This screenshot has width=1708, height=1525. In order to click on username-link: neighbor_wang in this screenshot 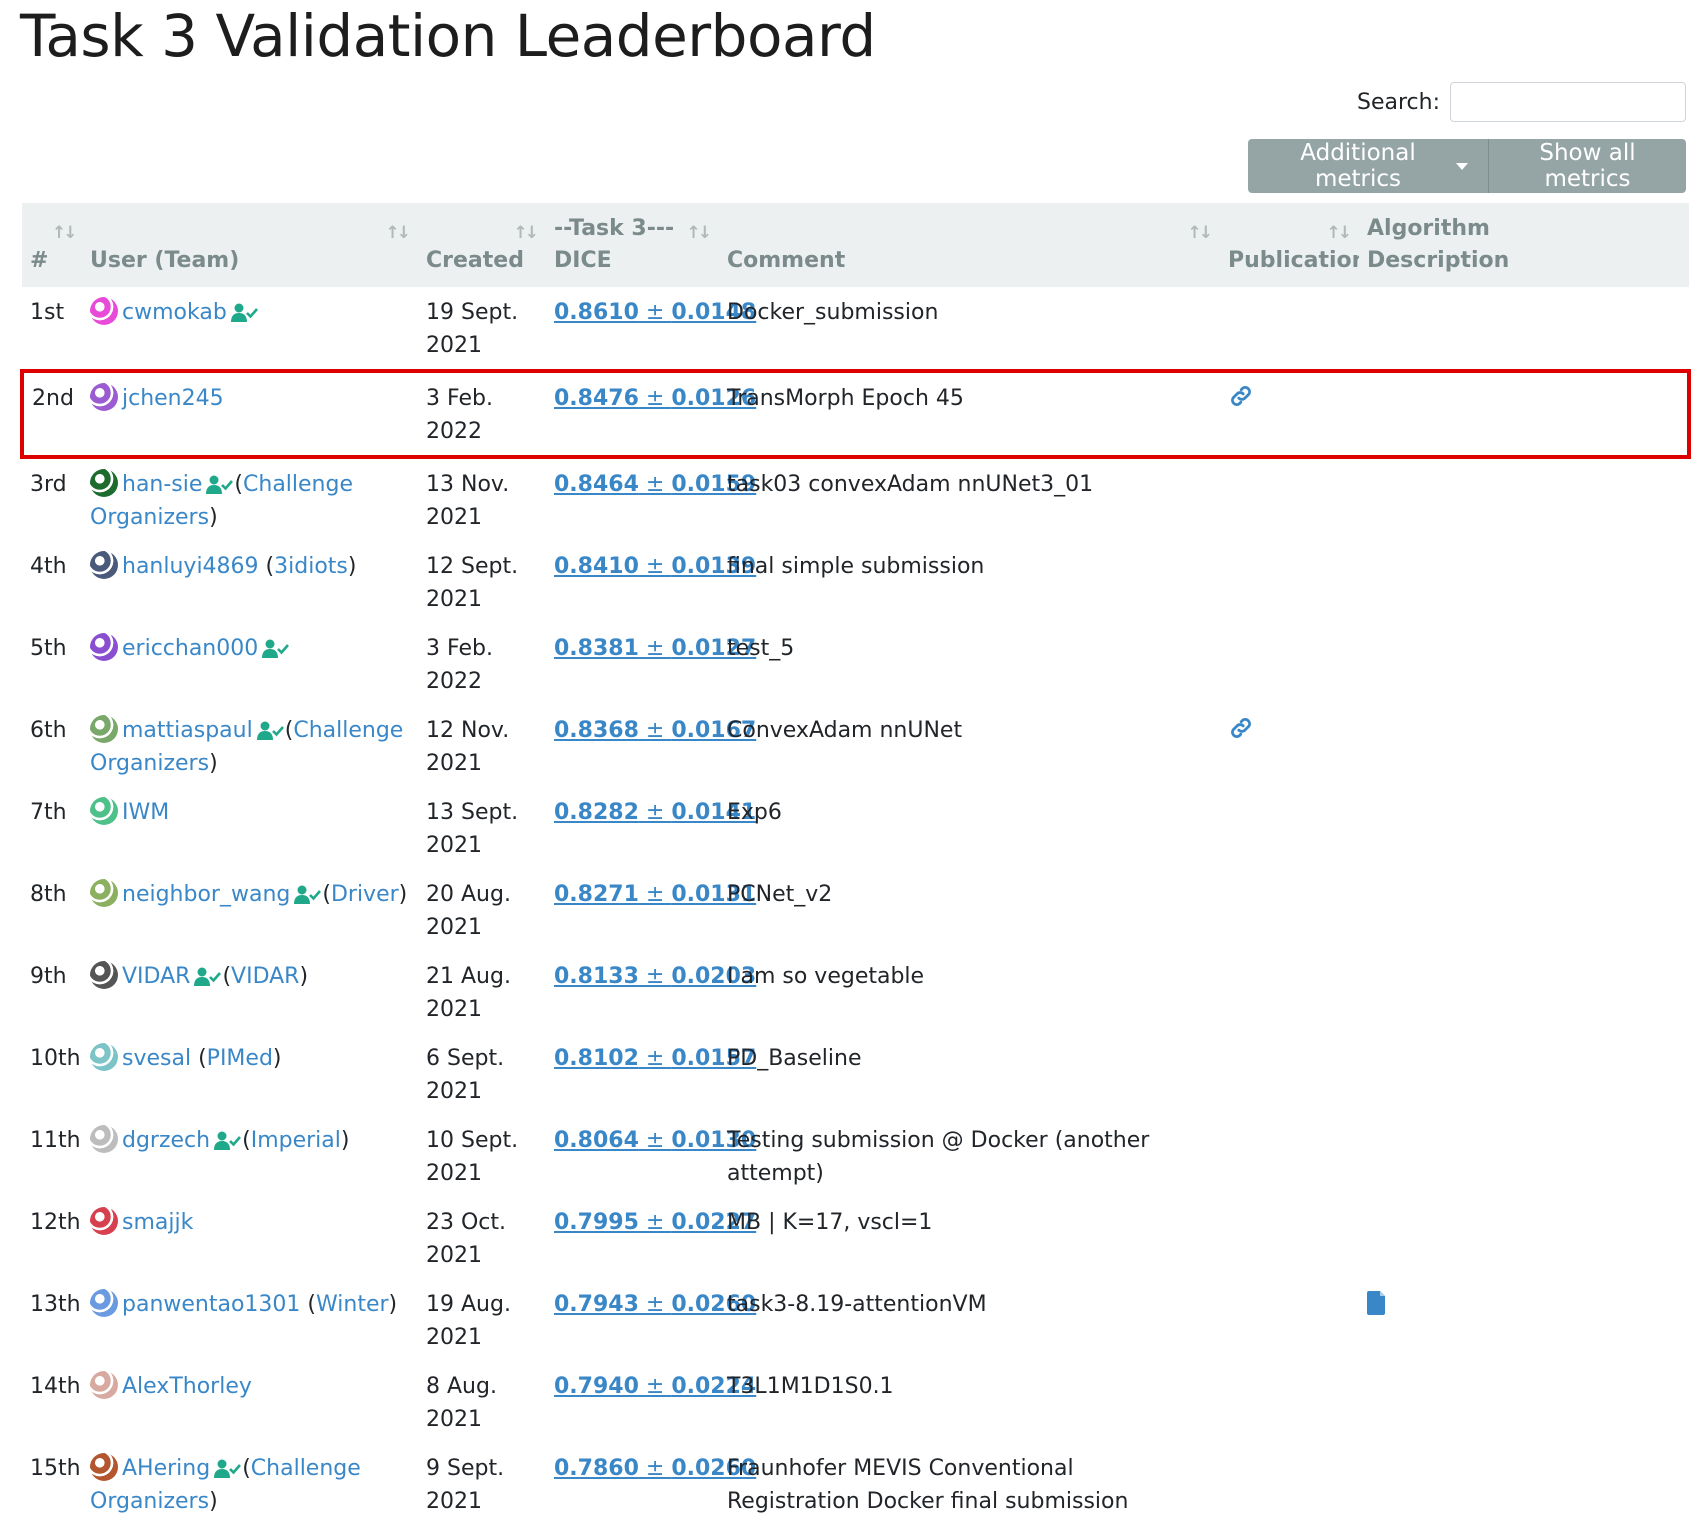, I will do `click(206, 894)`.